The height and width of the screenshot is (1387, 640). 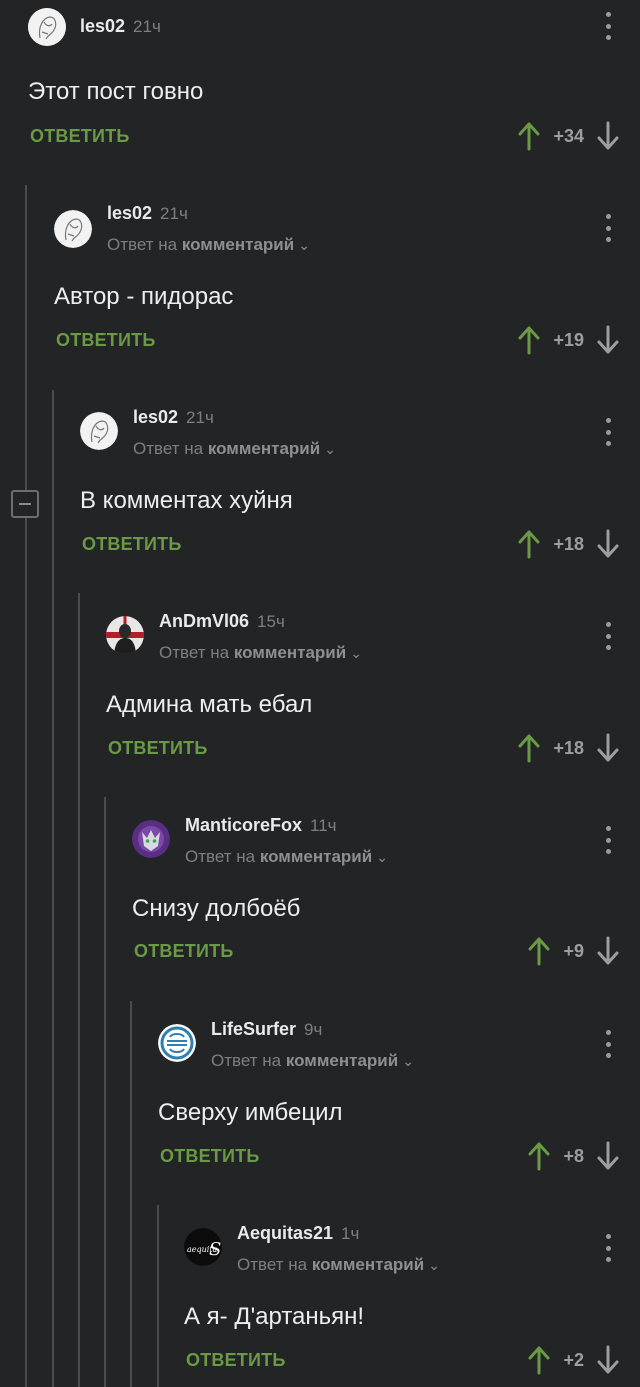 I want to click on score: +34, so click(x=568, y=135).